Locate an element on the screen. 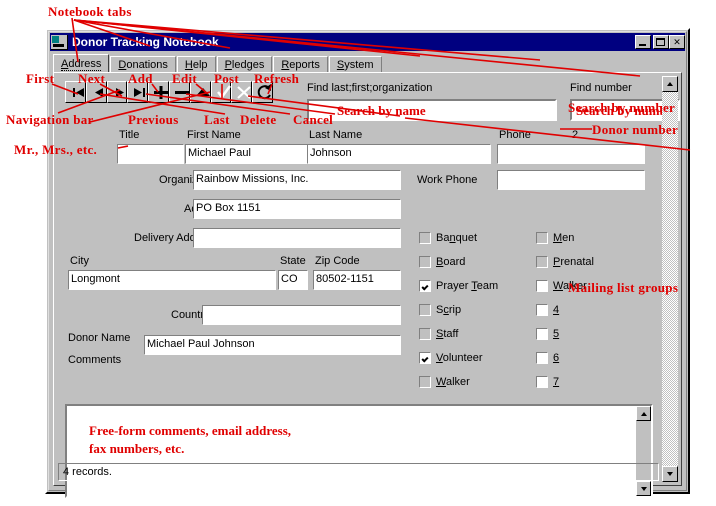 The image size is (716, 506). checkbox-walker-left: Walker is located at coordinates (444, 382).